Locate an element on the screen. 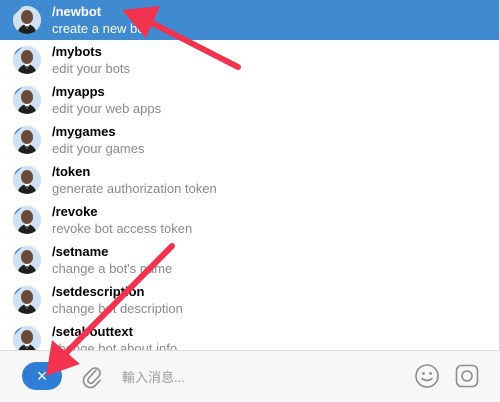  close-commands-button: × is located at coordinates (42, 376).